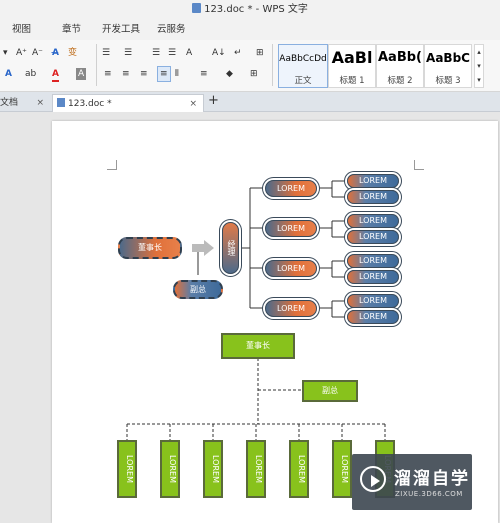  Describe the element at coordinates (429, 494) in the screenshot. I see `watermark-url: ZIXUE.3D66.COM` at that location.